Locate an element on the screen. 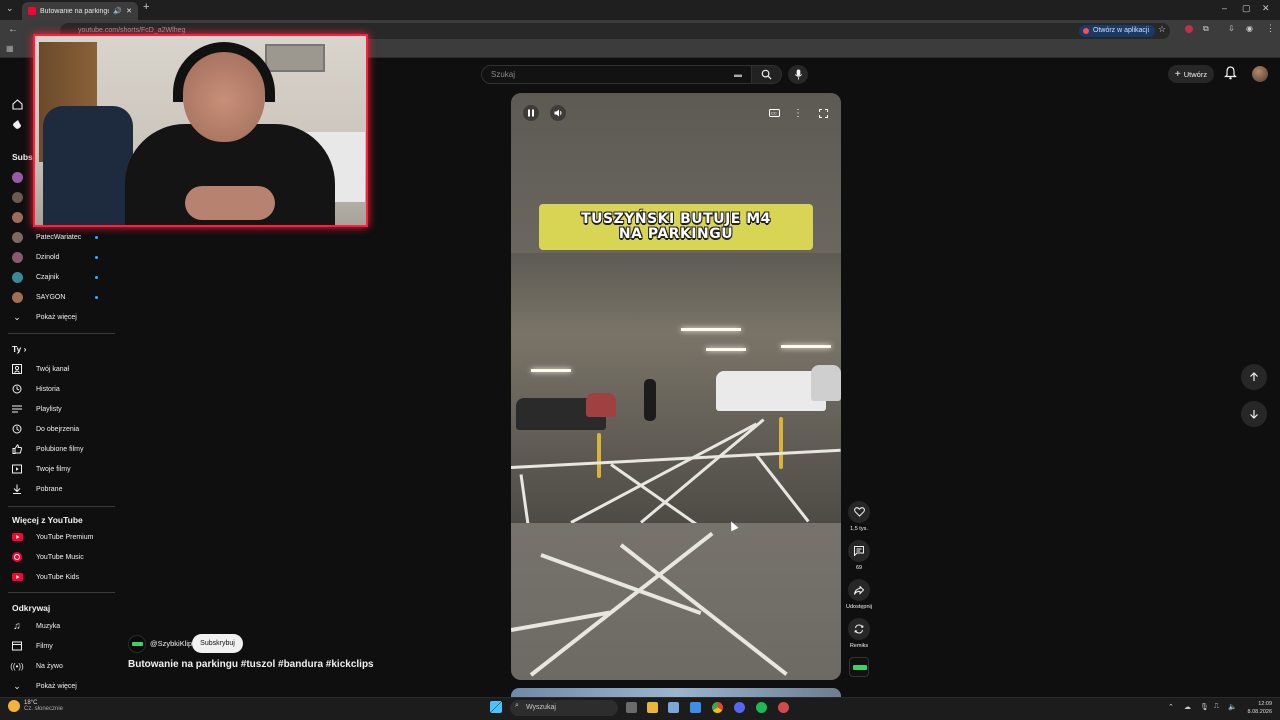  show-more-label: Pokaż więcej is located at coordinates (56, 686).